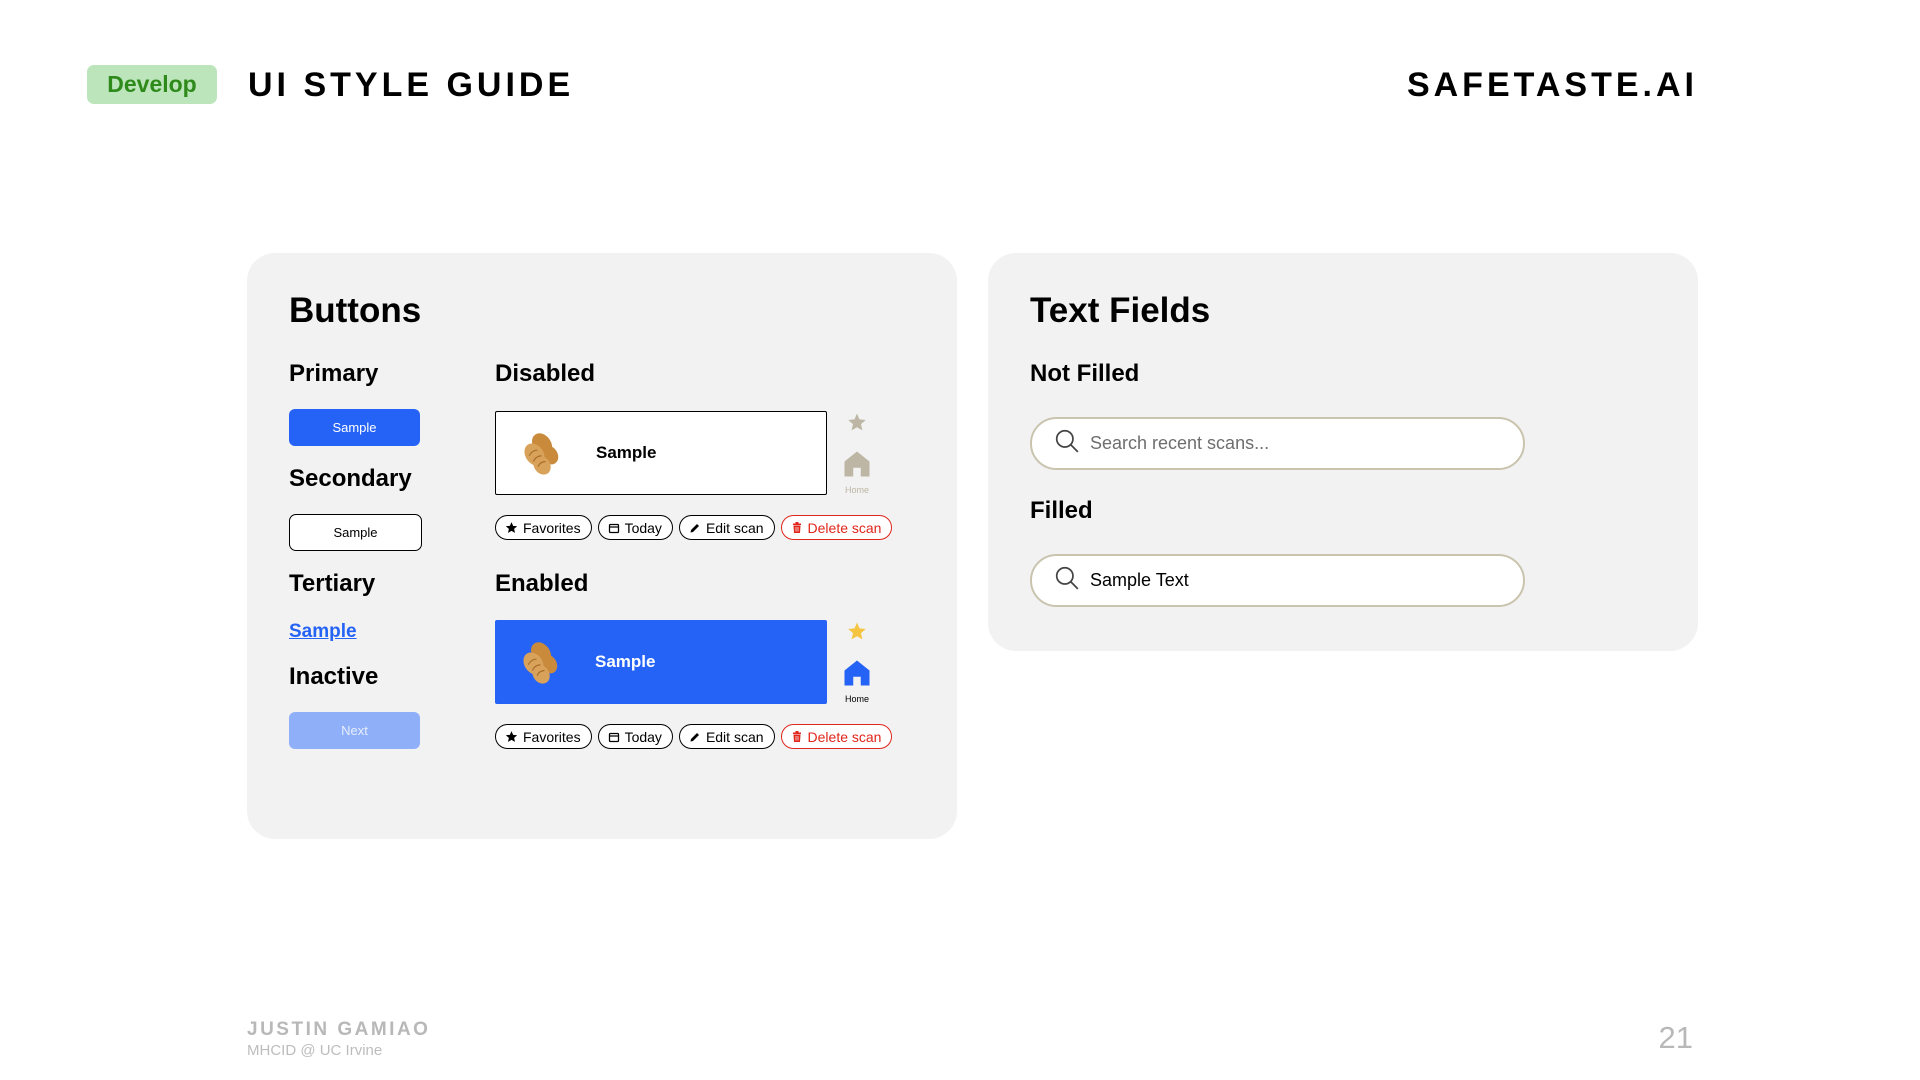  Describe the element at coordinates (1552, 85) in the screenshot. I see `brand-name: SAFETASTE.AI` at that location.